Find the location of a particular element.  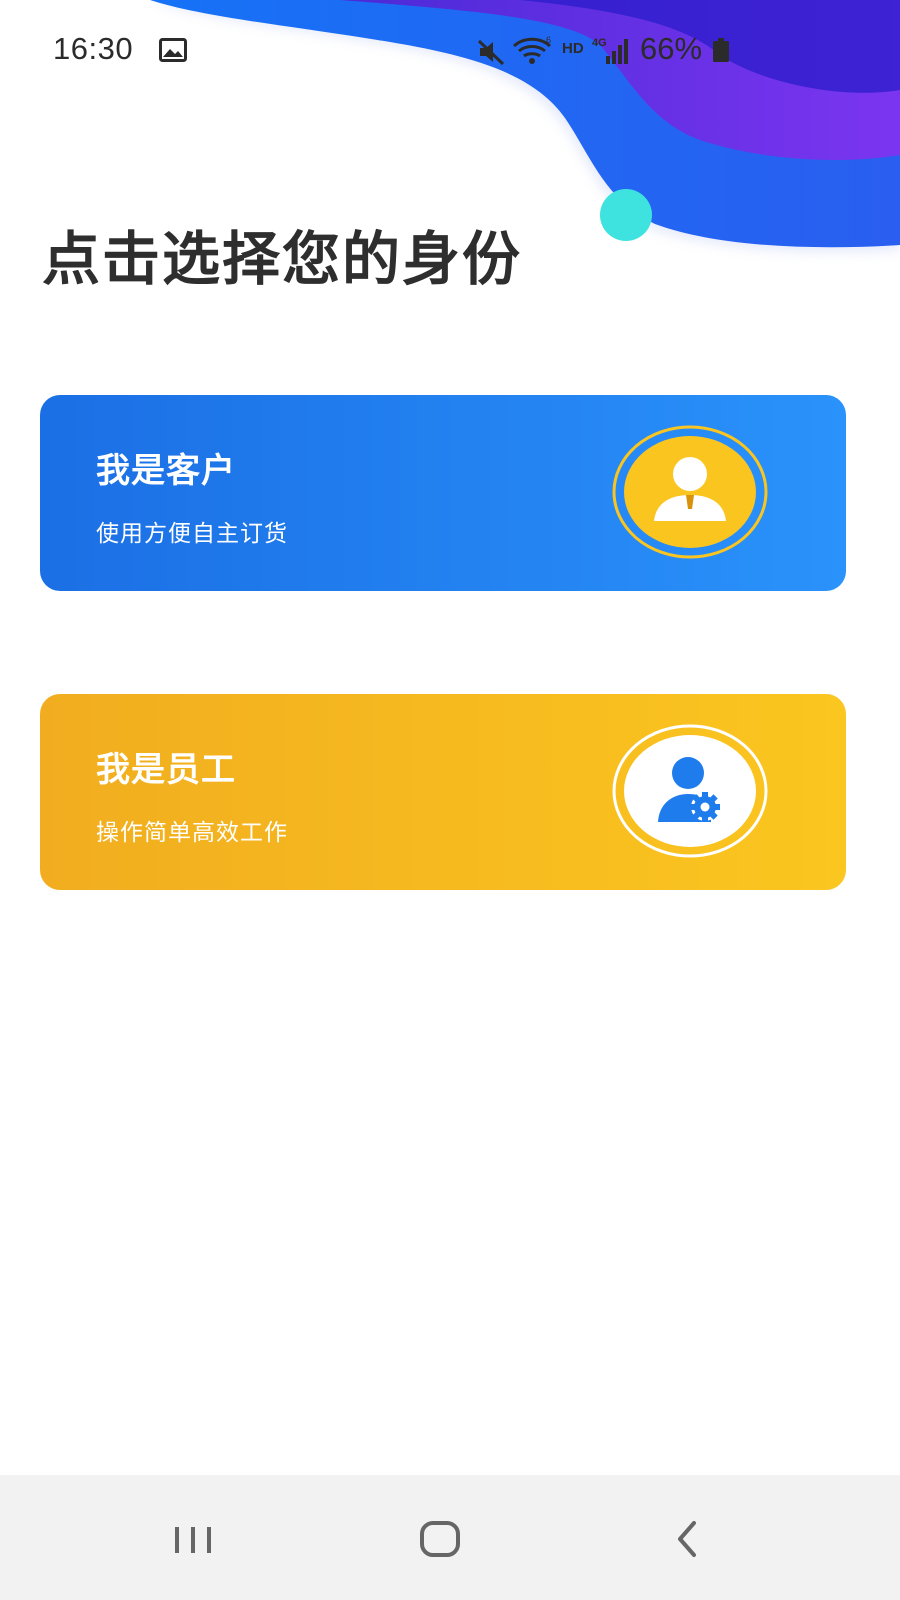

customer-role-card: 我是客户 使用方便自主订货 is located at coordinates (443, 493).